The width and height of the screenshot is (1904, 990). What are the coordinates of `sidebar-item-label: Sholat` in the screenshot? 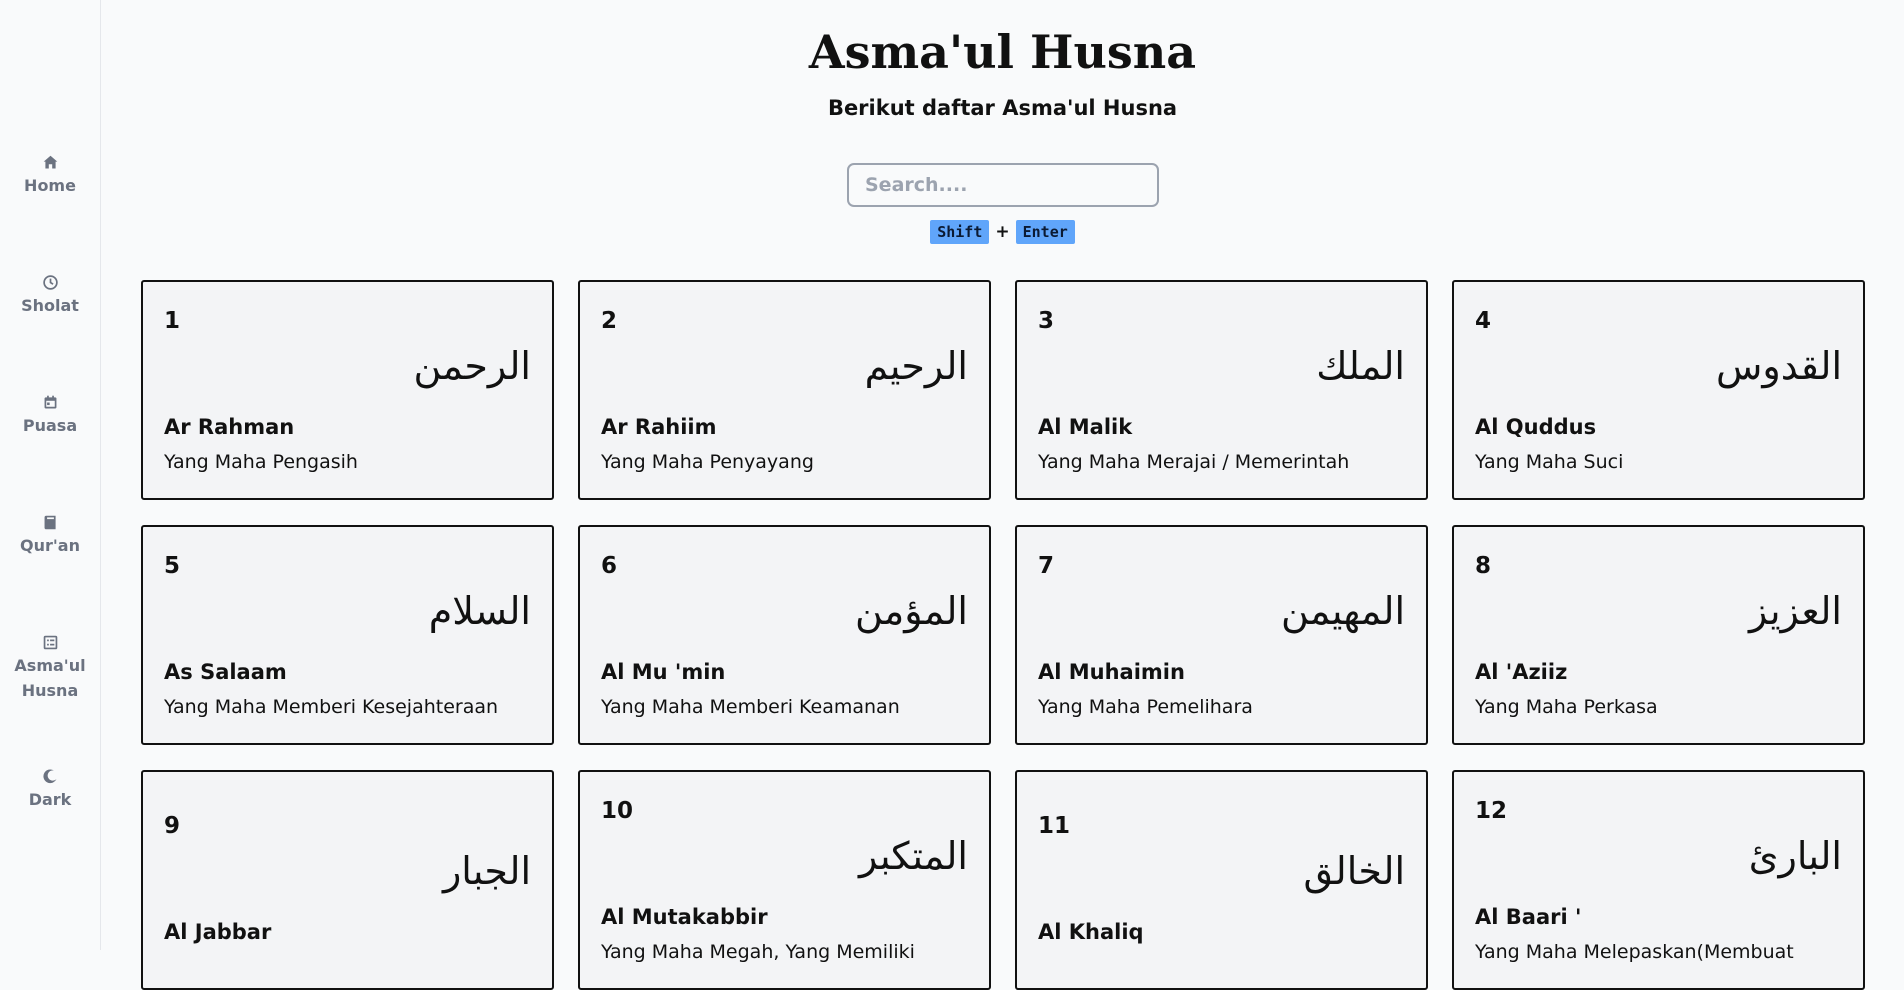 It's located at (50, 305).